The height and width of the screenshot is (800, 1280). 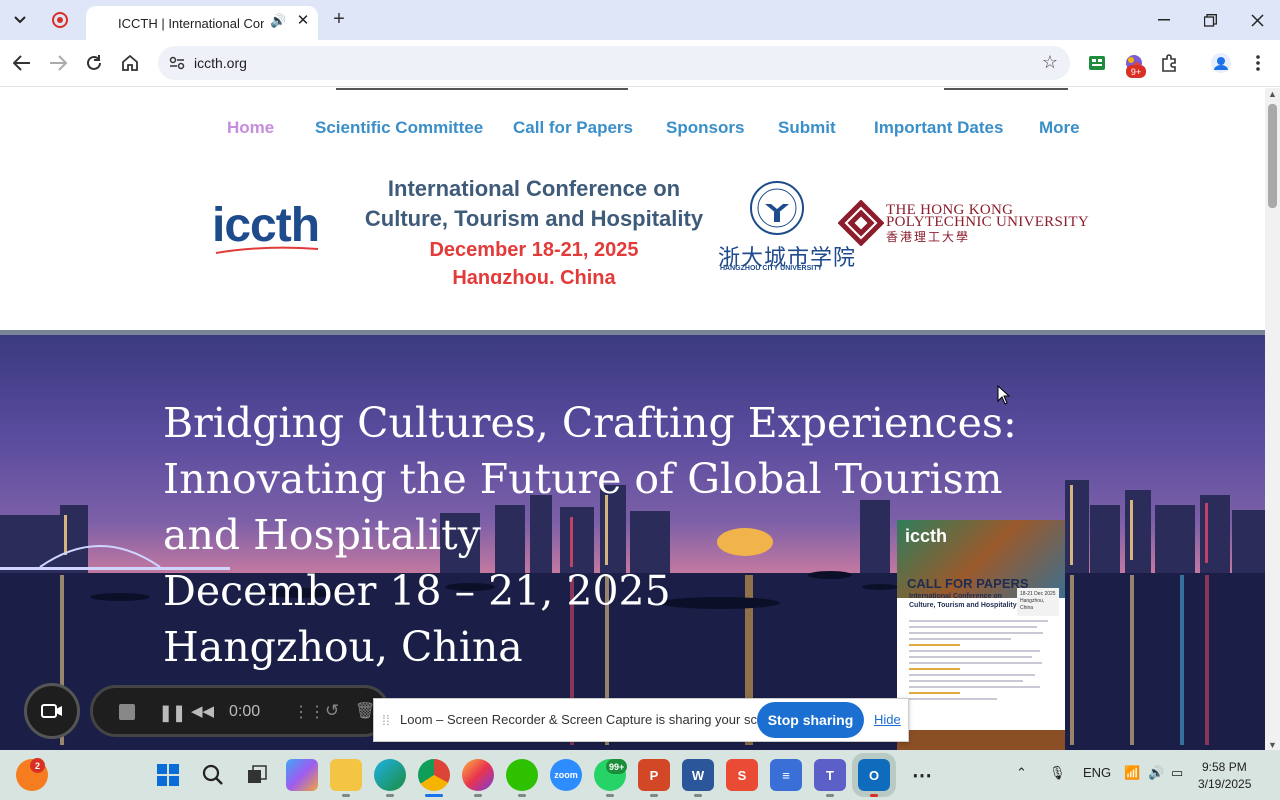 I want to click on hcu-emblem-icon, so click(x=777, y=208).